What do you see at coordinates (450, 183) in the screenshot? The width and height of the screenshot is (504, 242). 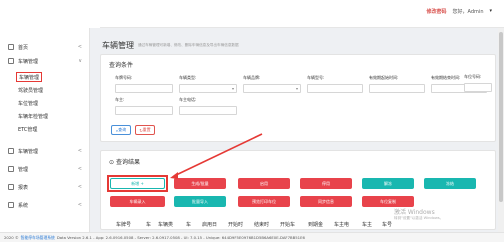 I see `freeze-button: 冻结` at bounding box center [450, 183].